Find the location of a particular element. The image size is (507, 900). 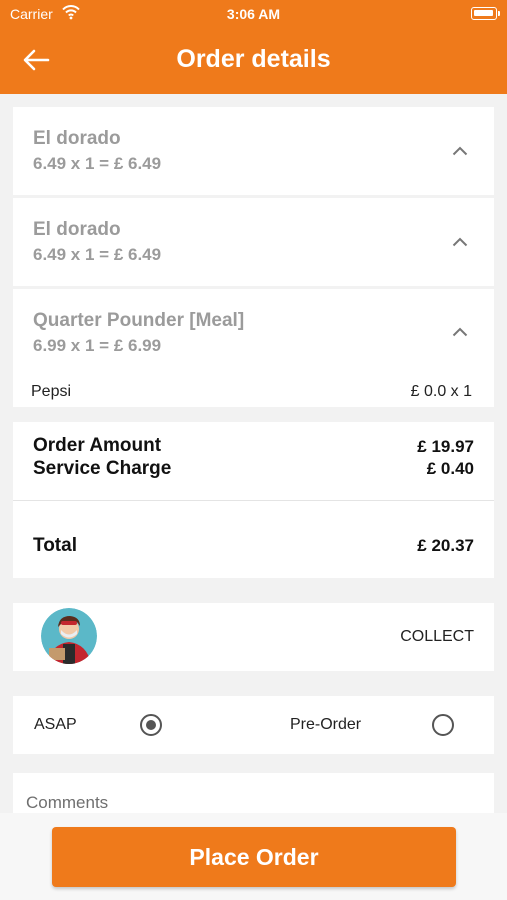

total-value: £ 20.37 is located at coordinates (445, 545).